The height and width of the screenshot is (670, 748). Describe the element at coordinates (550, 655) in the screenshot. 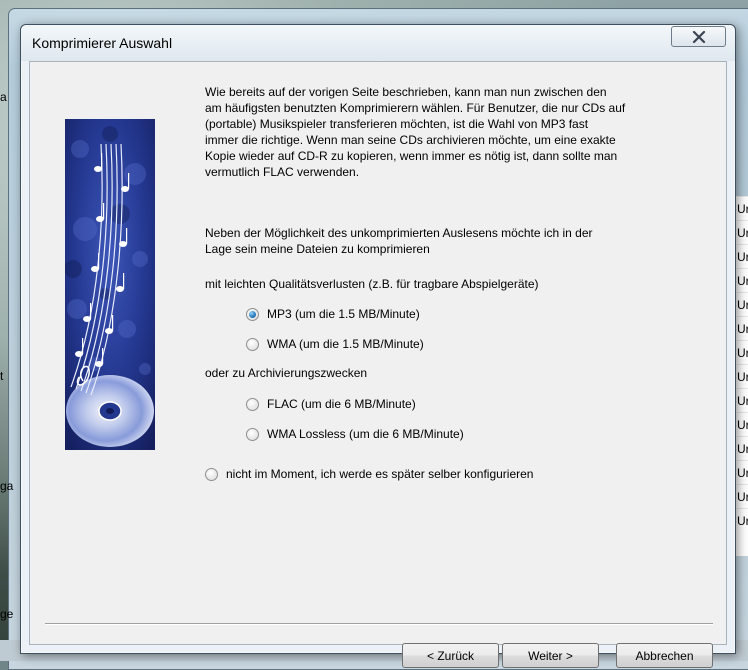

I see `next-button: Weiter >` at that location.